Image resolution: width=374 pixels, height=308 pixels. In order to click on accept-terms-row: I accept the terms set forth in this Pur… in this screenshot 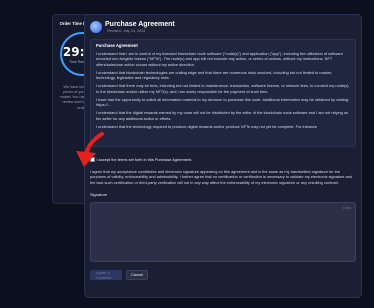, I will do `click(223, 159)`.